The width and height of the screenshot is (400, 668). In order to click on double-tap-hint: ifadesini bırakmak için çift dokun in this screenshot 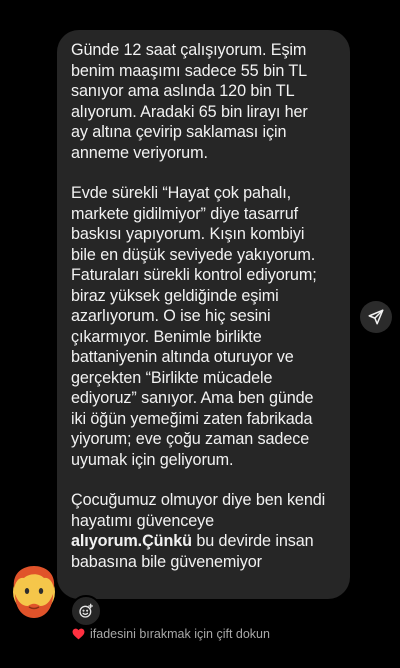, I will do `click(171, 634)`.